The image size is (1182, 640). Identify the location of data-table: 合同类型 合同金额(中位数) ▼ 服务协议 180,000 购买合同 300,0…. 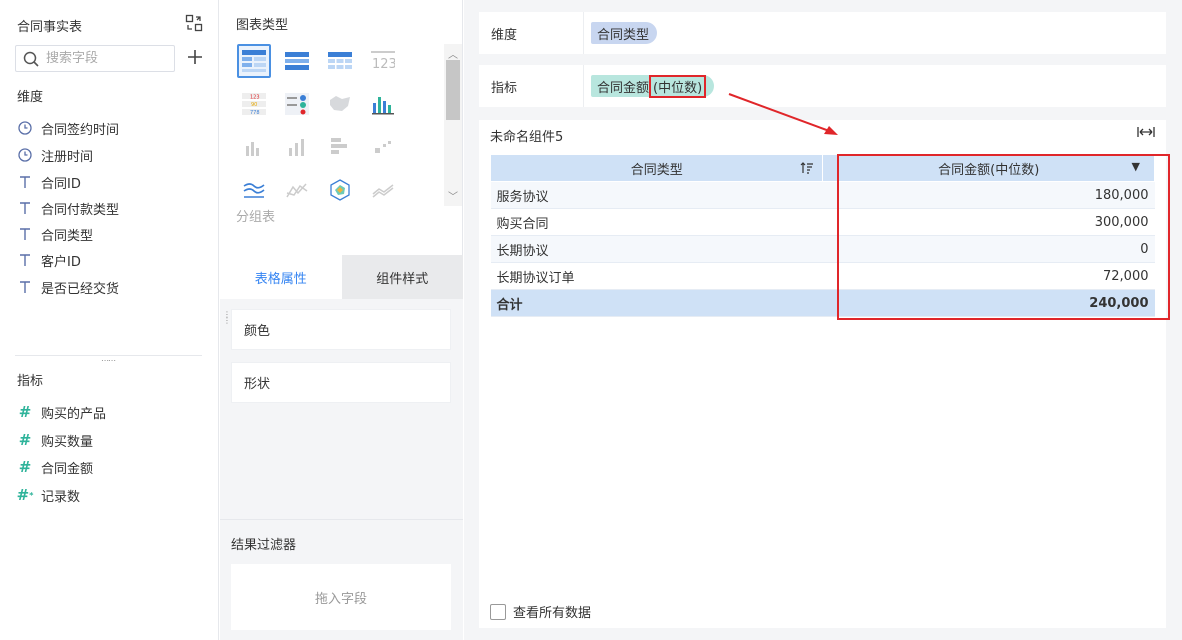
(822, 235).